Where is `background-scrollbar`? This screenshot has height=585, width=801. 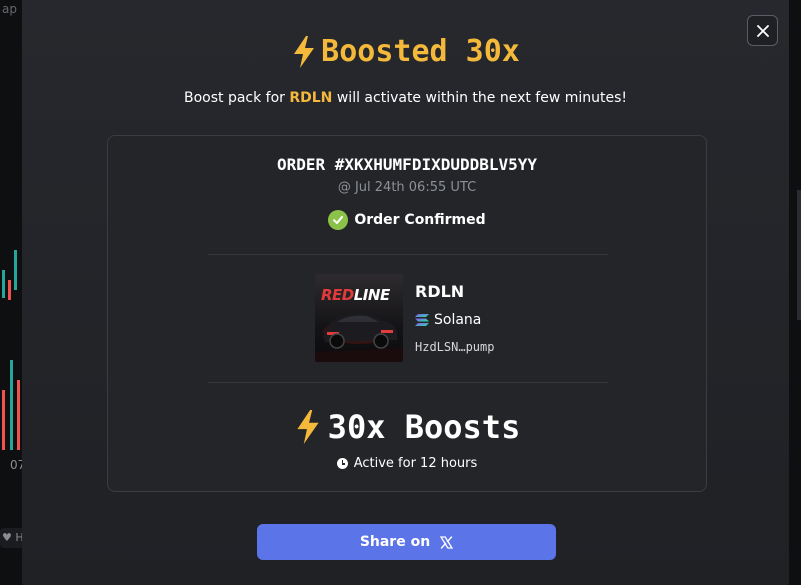
background-scrollbar is located at coordinates (799, 255).